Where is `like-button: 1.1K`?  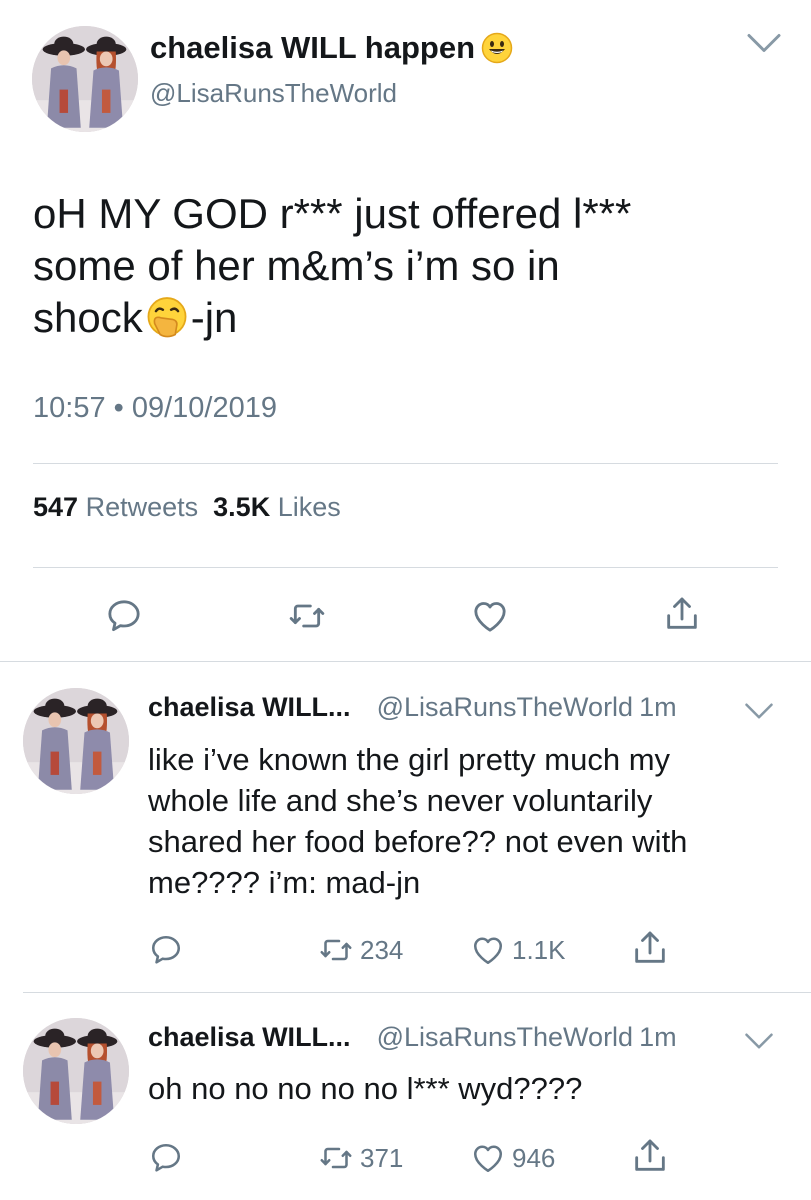
like-button: 1.1K is located at coordinates (518, 950).